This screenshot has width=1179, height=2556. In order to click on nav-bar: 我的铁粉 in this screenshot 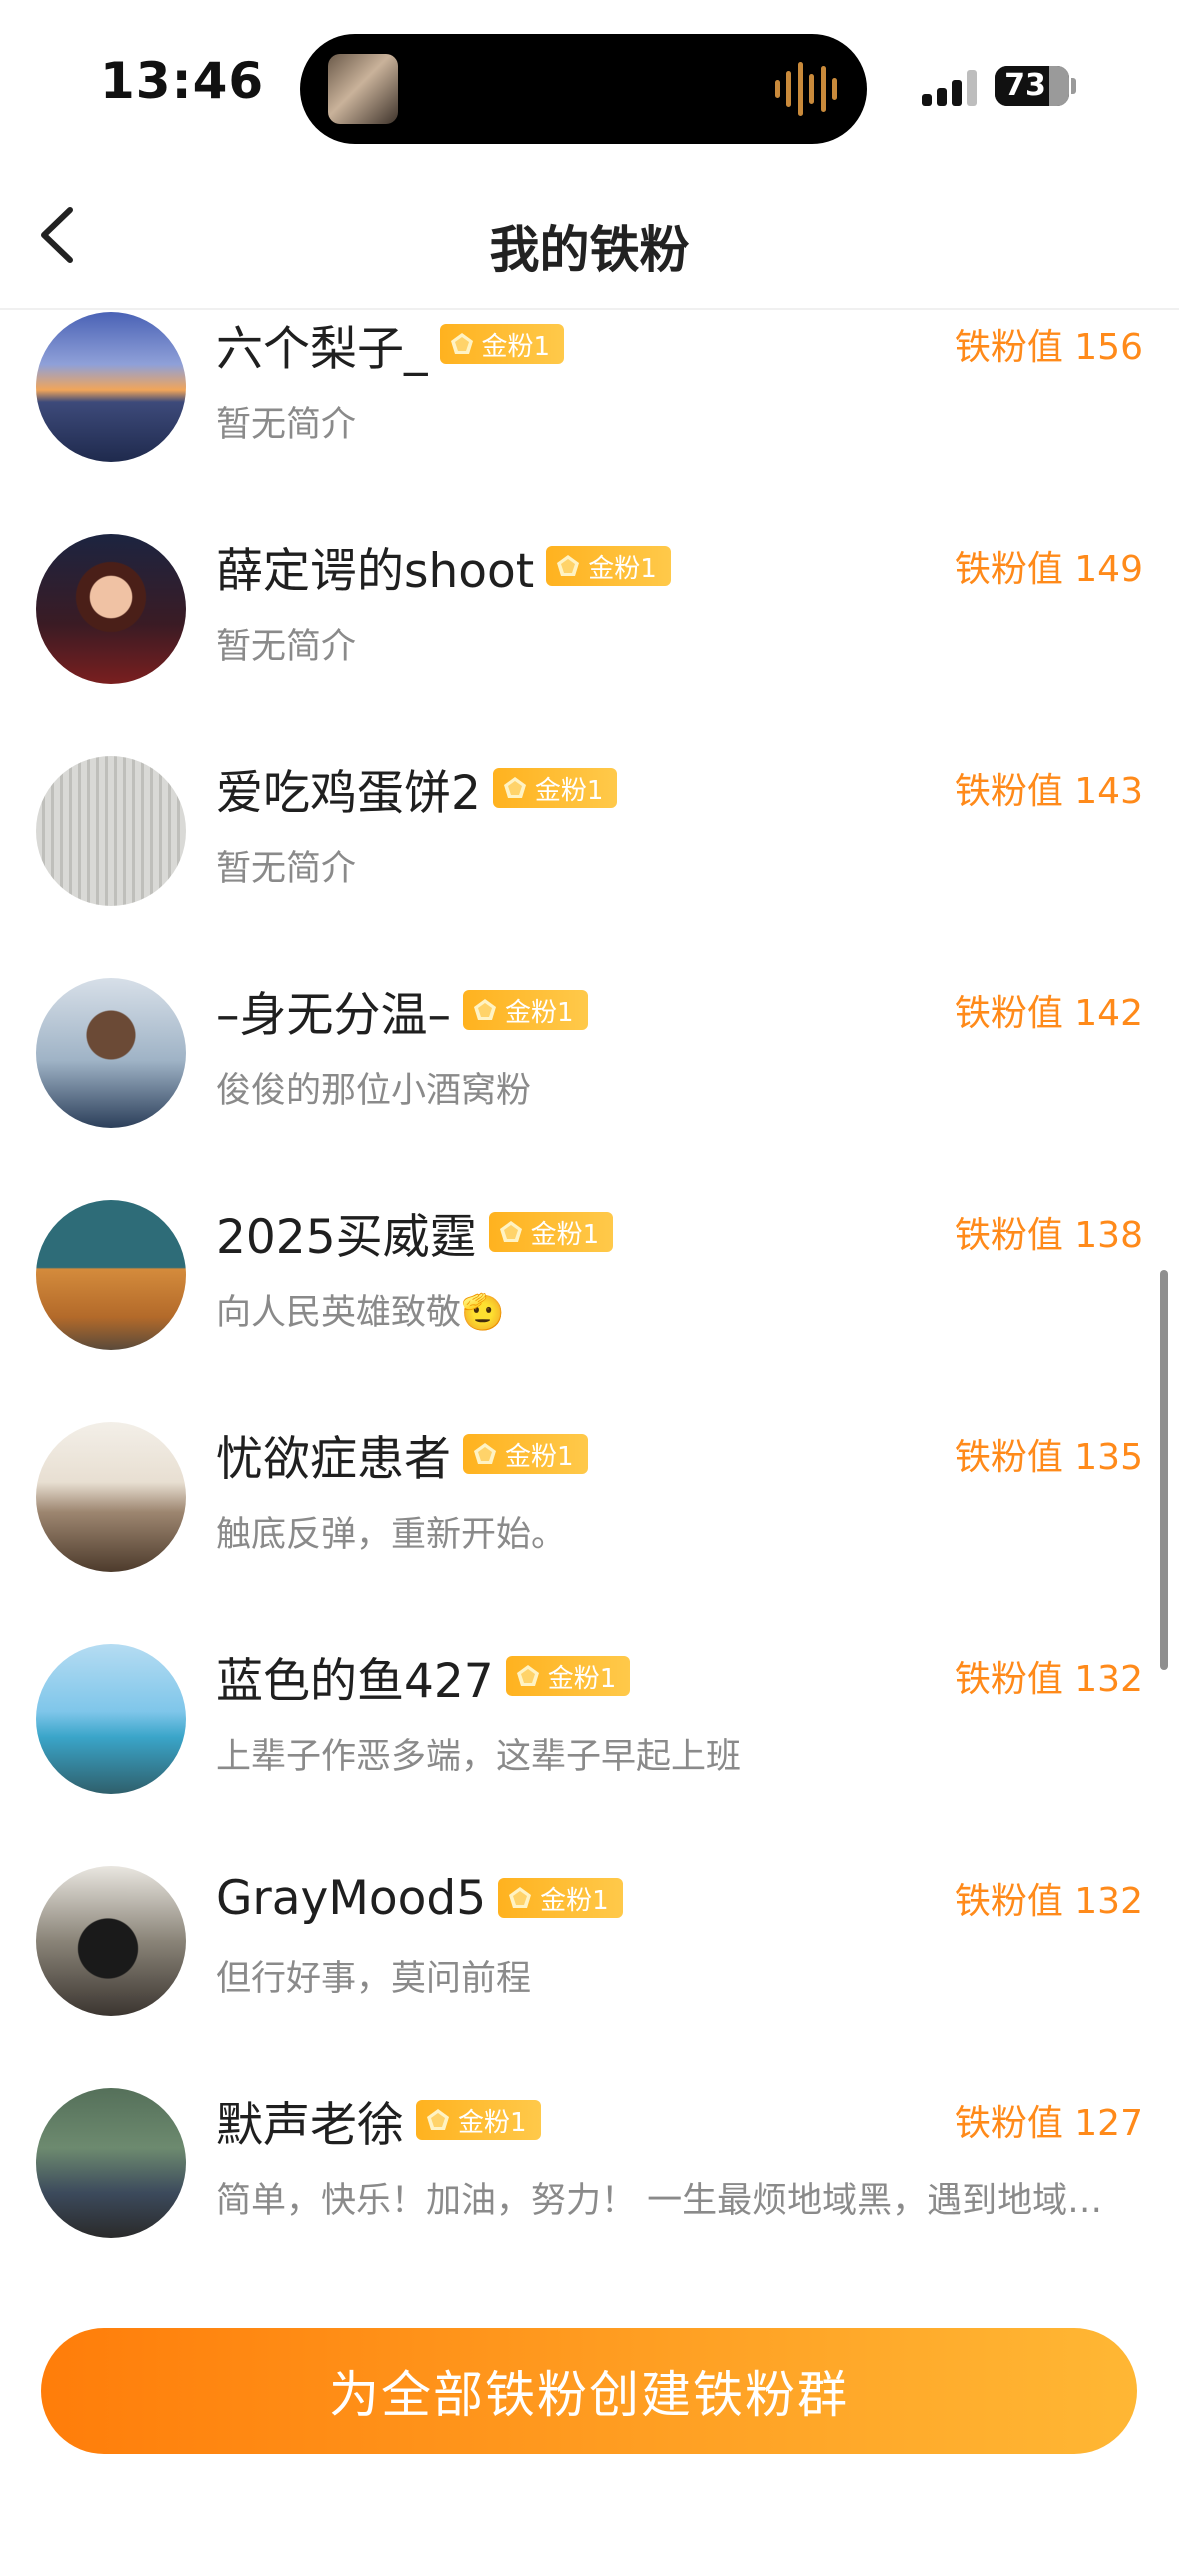, I will do `click(589, 235)`.